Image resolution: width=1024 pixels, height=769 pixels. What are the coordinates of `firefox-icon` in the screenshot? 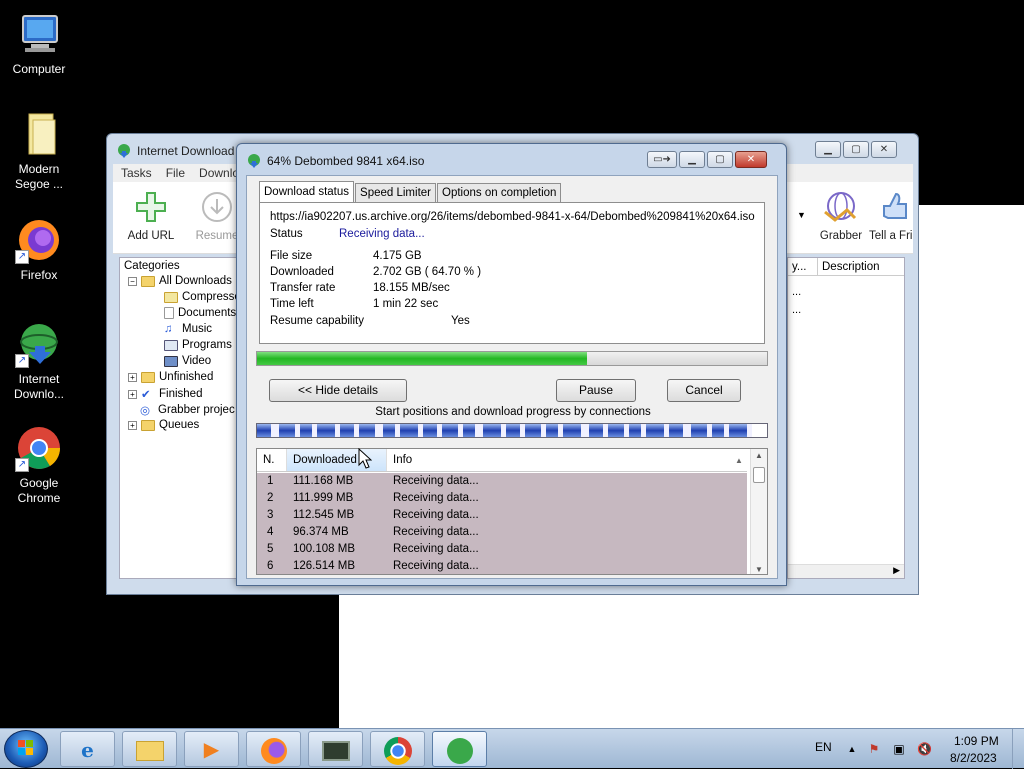 It's located at (273, 750).